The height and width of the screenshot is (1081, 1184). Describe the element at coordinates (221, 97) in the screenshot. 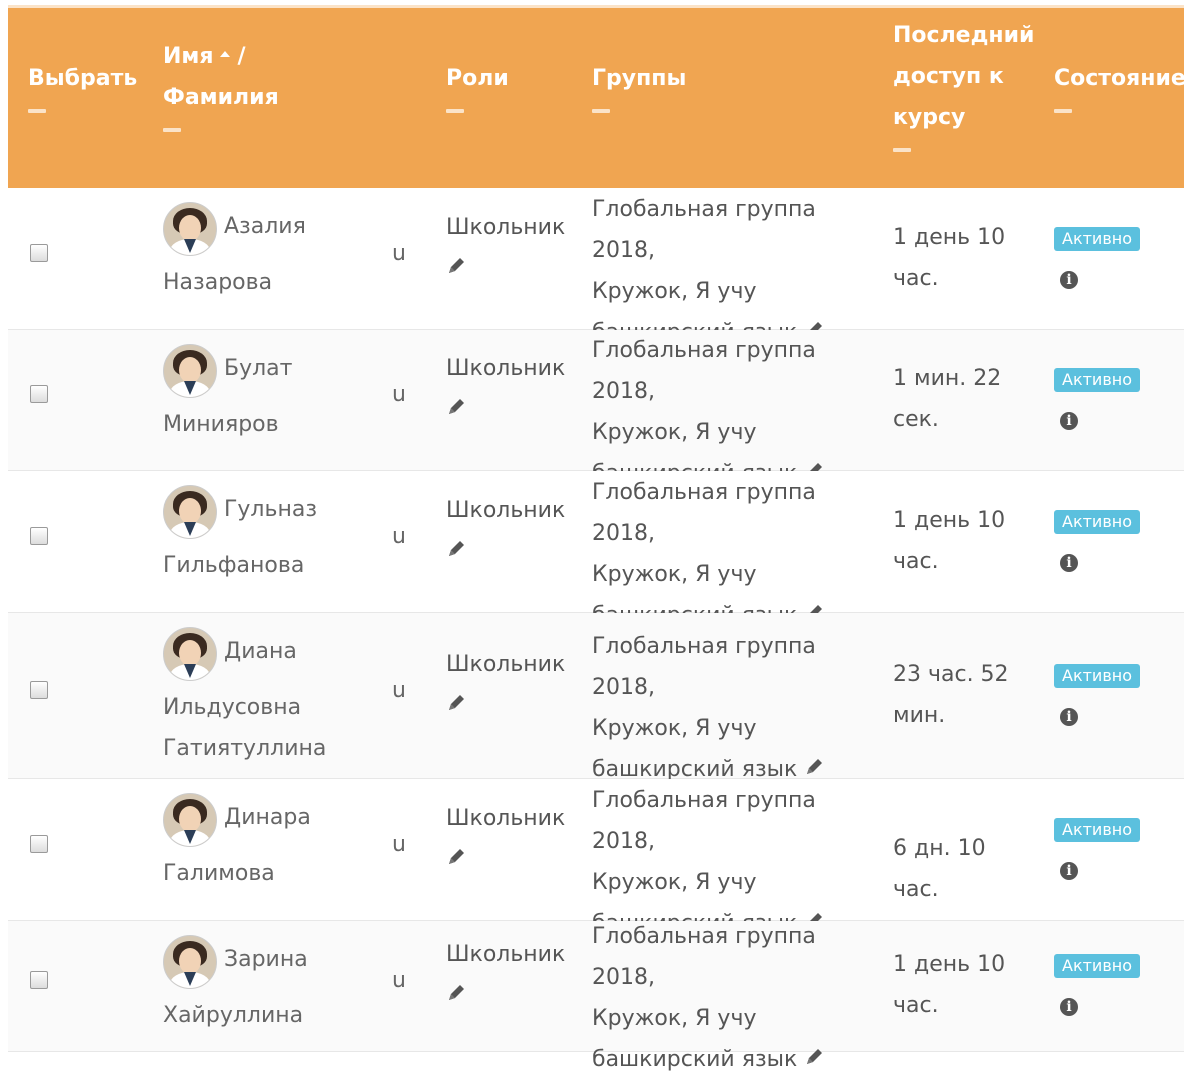

I see `sort-lastname-link: Фамилия` at that location.